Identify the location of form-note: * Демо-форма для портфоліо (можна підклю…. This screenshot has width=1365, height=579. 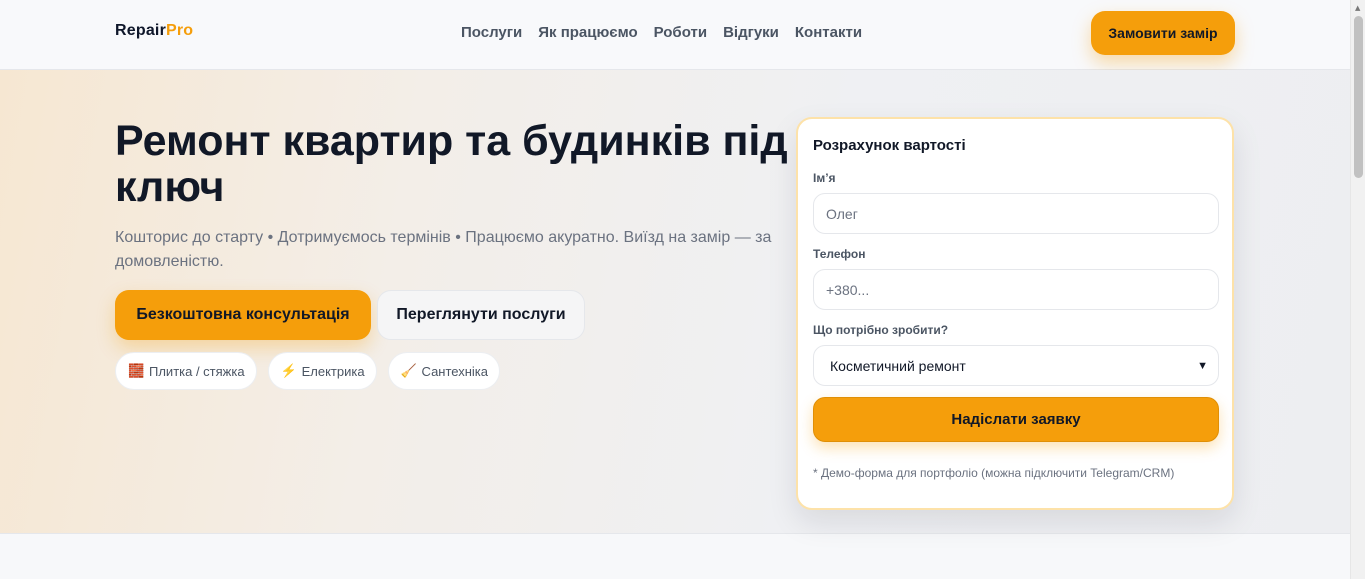
(994, 473).